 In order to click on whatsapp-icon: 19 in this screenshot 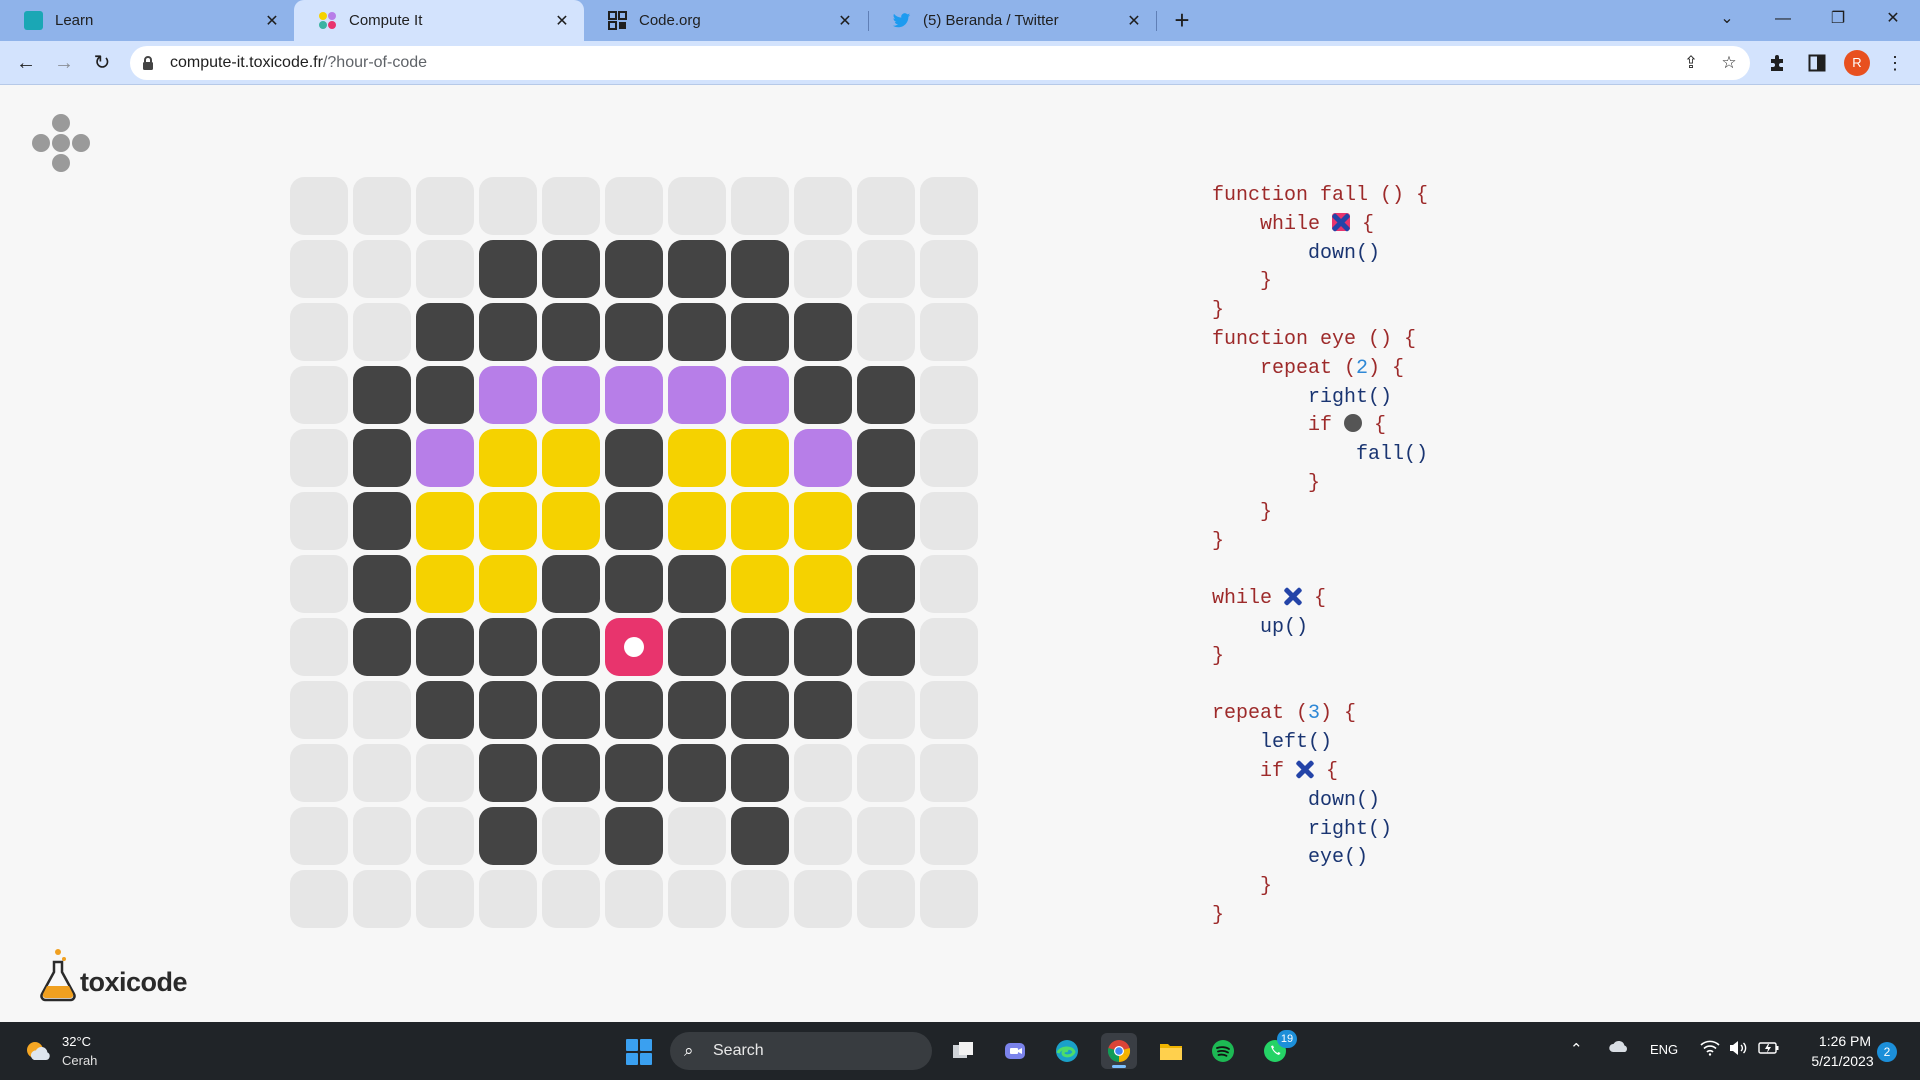, I will do `click(1277, 1049)`.